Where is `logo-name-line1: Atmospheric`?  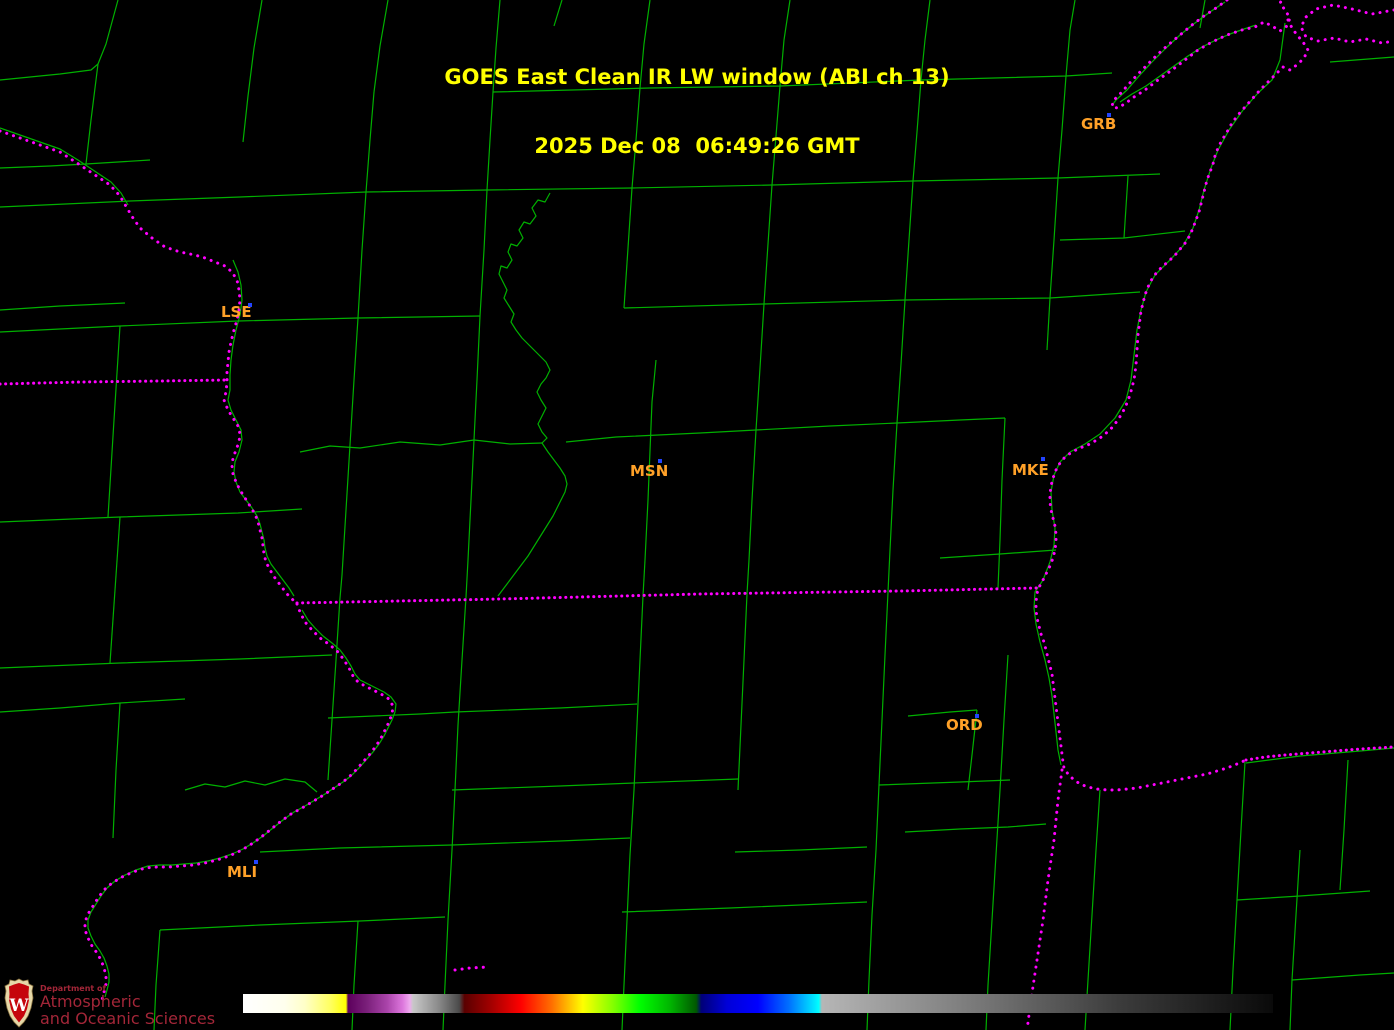
logo-name-line1: Atmospheric is located at coordinates (90, 1001).